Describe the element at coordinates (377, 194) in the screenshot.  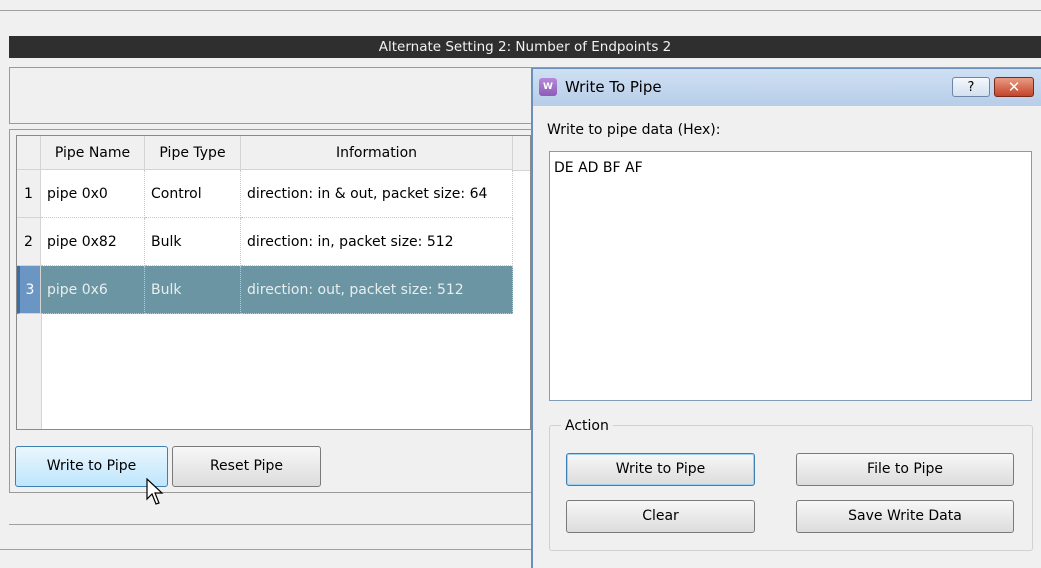
I see `cell-information: direction: in & out, packet size: 64` at that location.